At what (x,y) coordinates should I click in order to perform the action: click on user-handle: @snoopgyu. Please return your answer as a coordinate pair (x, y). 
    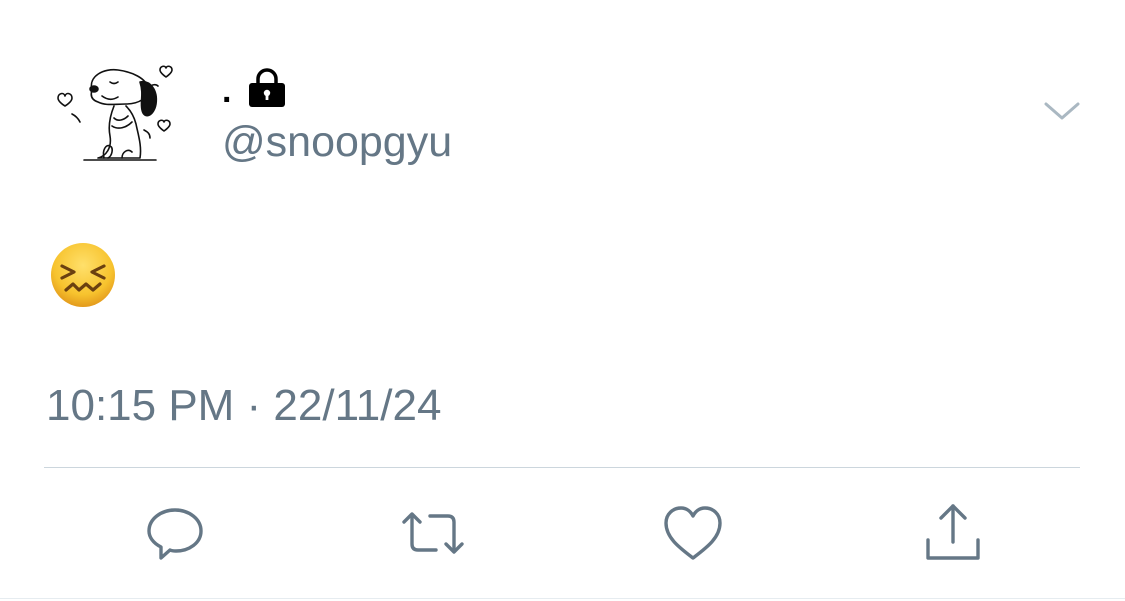
    Looking at the image, I should click on (337, 142).